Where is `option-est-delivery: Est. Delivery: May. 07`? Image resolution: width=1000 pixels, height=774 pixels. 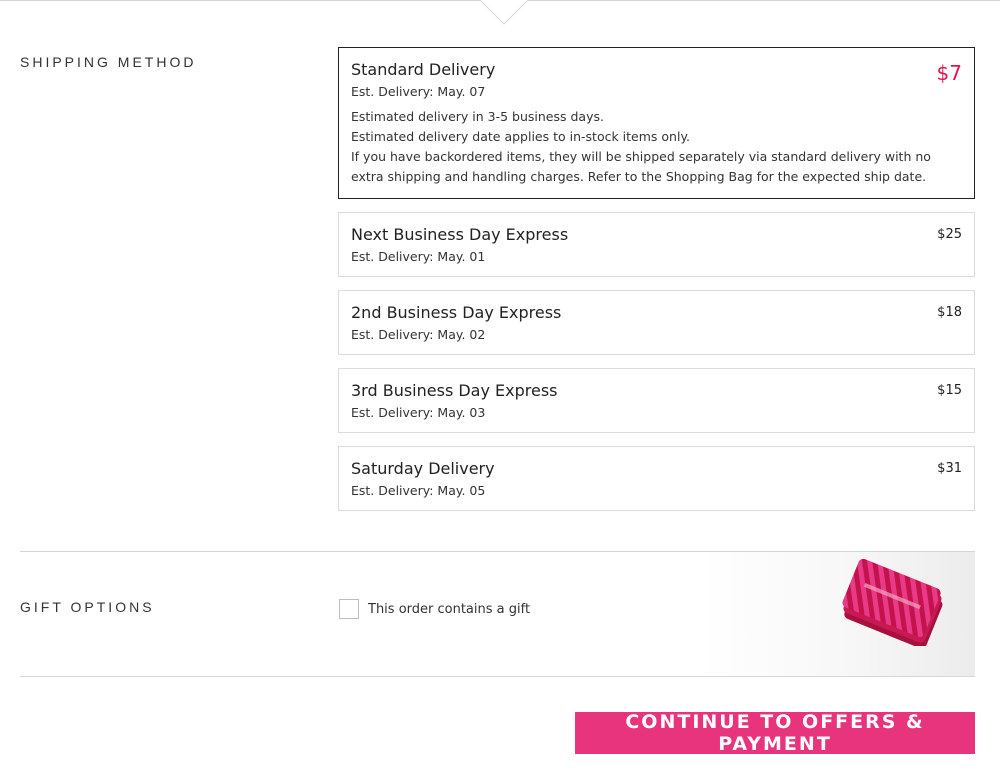 option-est-delivery: Est. Delivery: May. 07 is located at coordinates (418, 91).